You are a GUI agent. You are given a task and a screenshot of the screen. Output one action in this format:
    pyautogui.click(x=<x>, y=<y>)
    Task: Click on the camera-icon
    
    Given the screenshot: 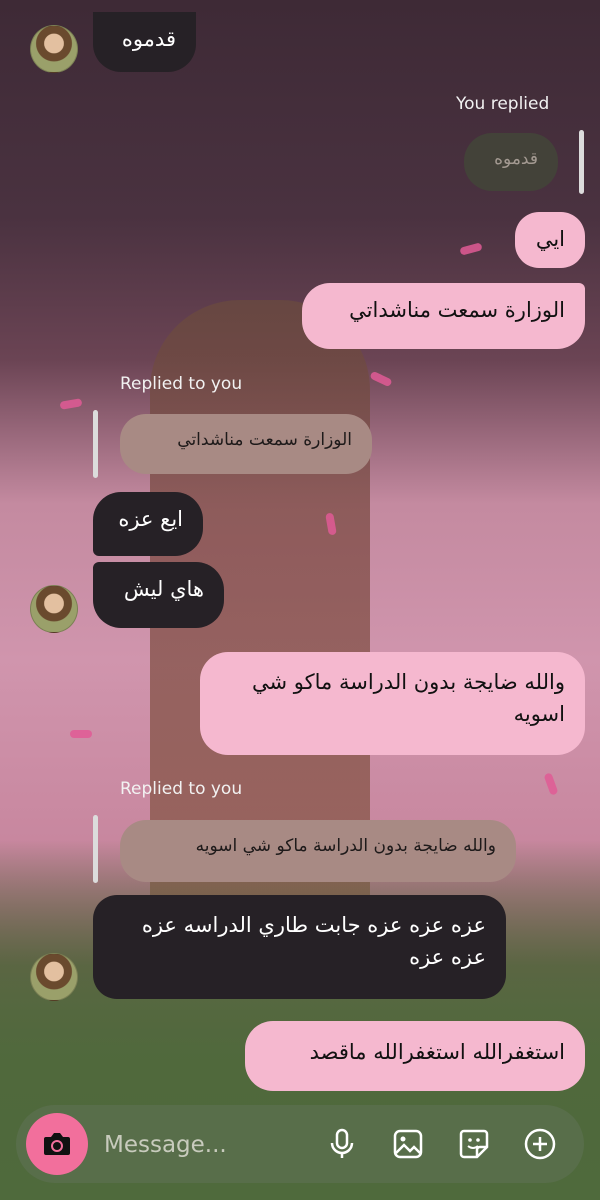 What is the action you would take?
    pyautogui.click(x=57, y=1144)
    